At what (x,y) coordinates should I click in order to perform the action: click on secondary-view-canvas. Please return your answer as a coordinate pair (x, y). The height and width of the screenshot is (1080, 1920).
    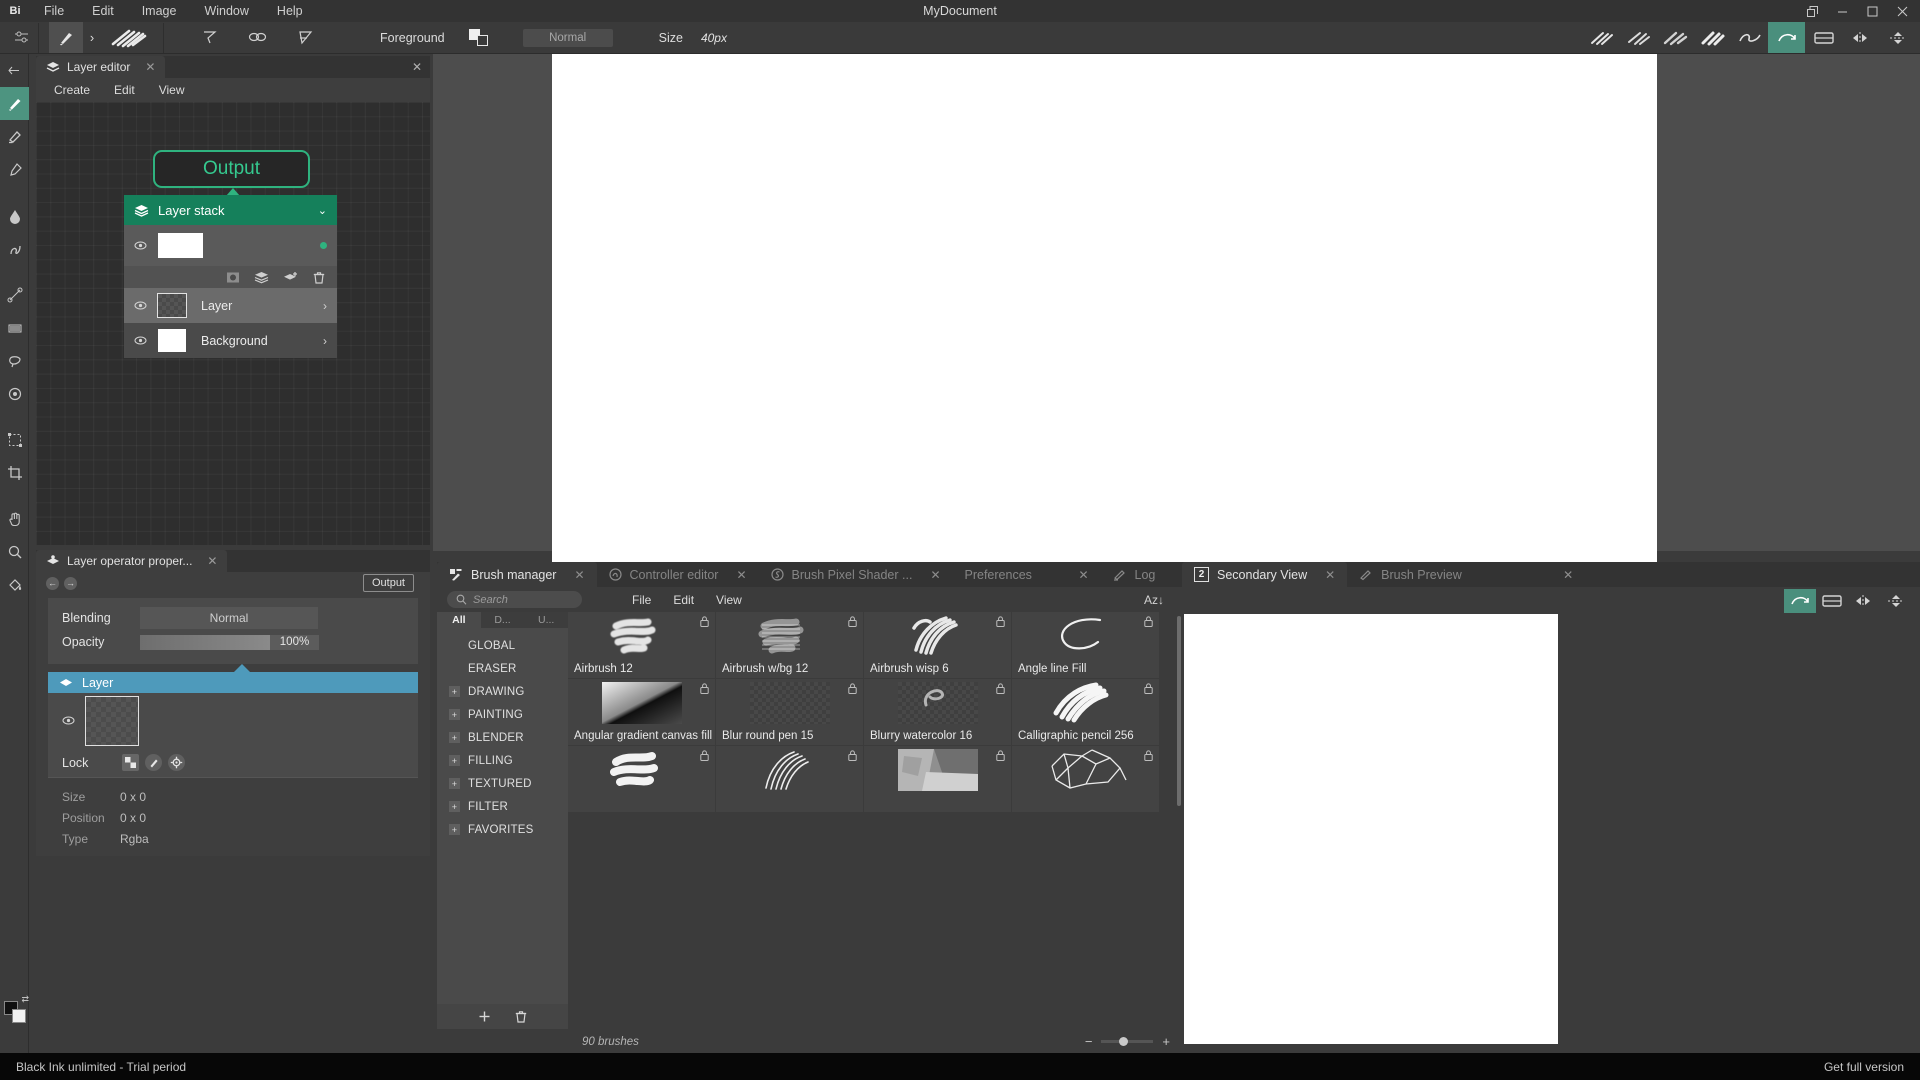
    Looking at the image, I should click on (1371, 829).